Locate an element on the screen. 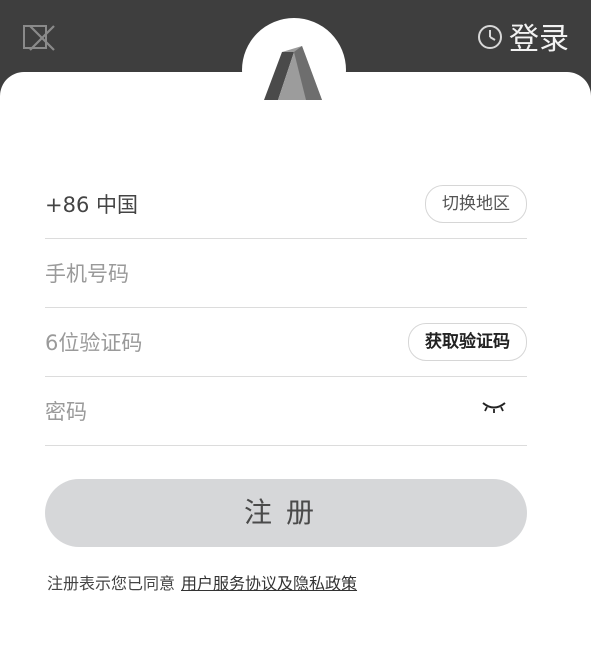 The height and width of the screenshot is (652, 591). terms-prefix: 注册表示您已同意 is located at coordinates (111, 583).